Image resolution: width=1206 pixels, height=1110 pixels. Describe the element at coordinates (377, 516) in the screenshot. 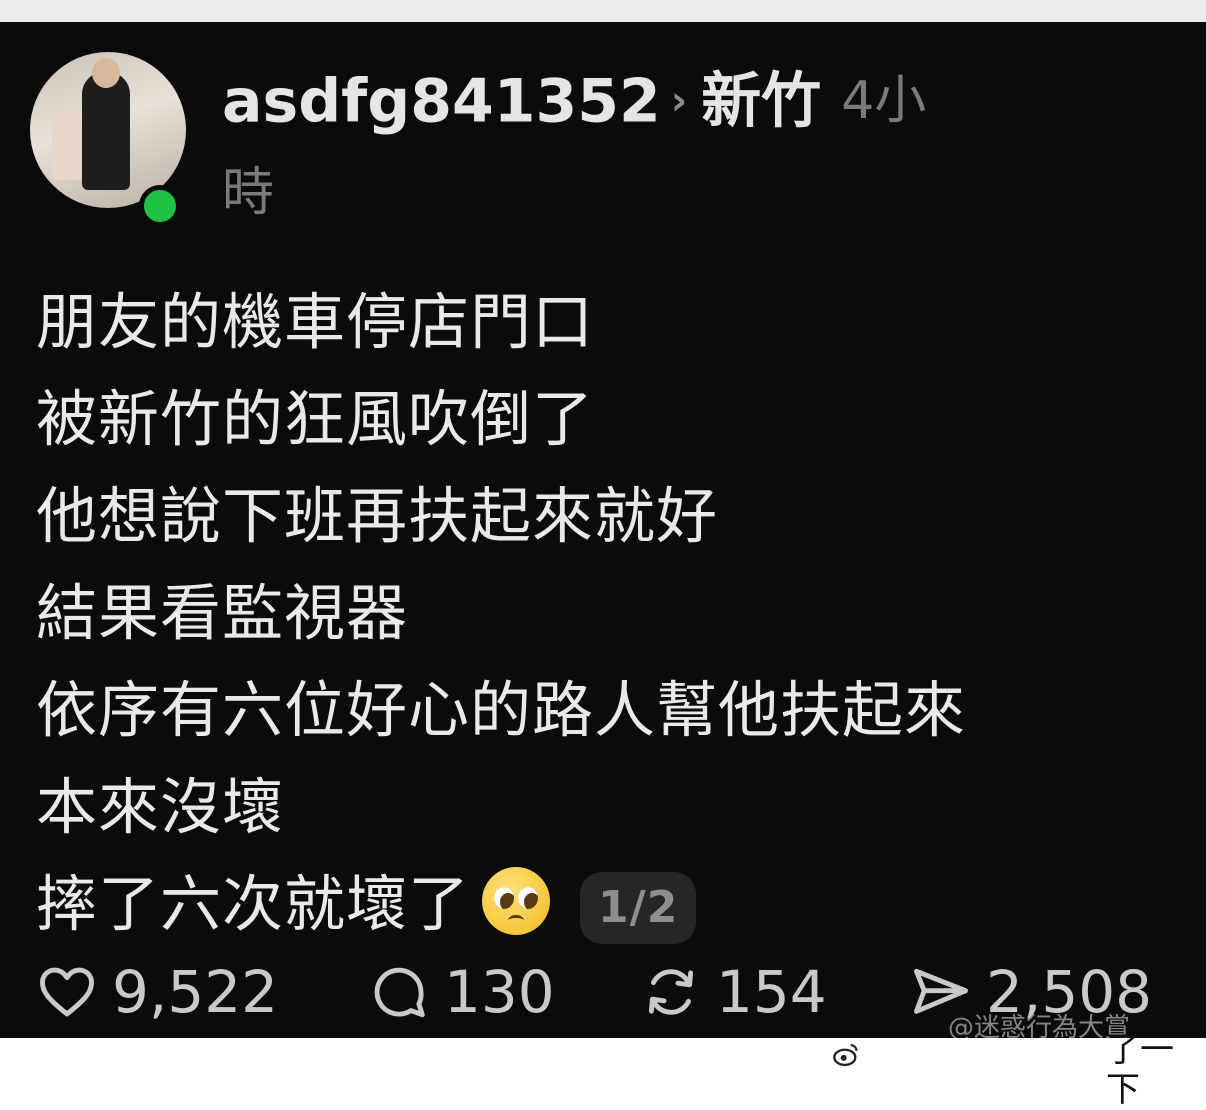

I see `post-line: 他想說下班再扶起來就好` at that location.